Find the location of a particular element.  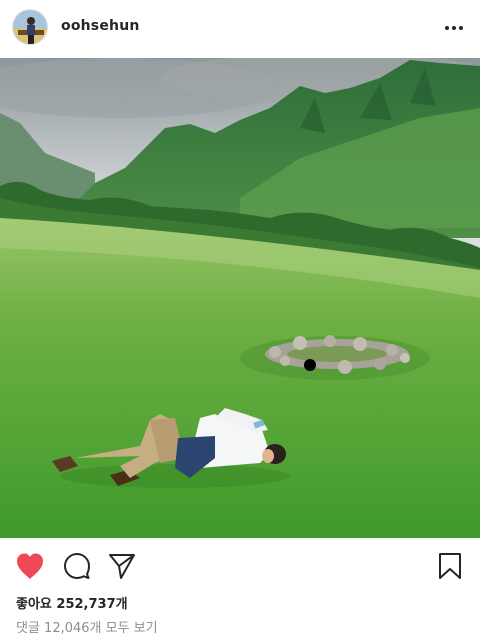

comment-bubble-icon is located at coordinates (77, 566).